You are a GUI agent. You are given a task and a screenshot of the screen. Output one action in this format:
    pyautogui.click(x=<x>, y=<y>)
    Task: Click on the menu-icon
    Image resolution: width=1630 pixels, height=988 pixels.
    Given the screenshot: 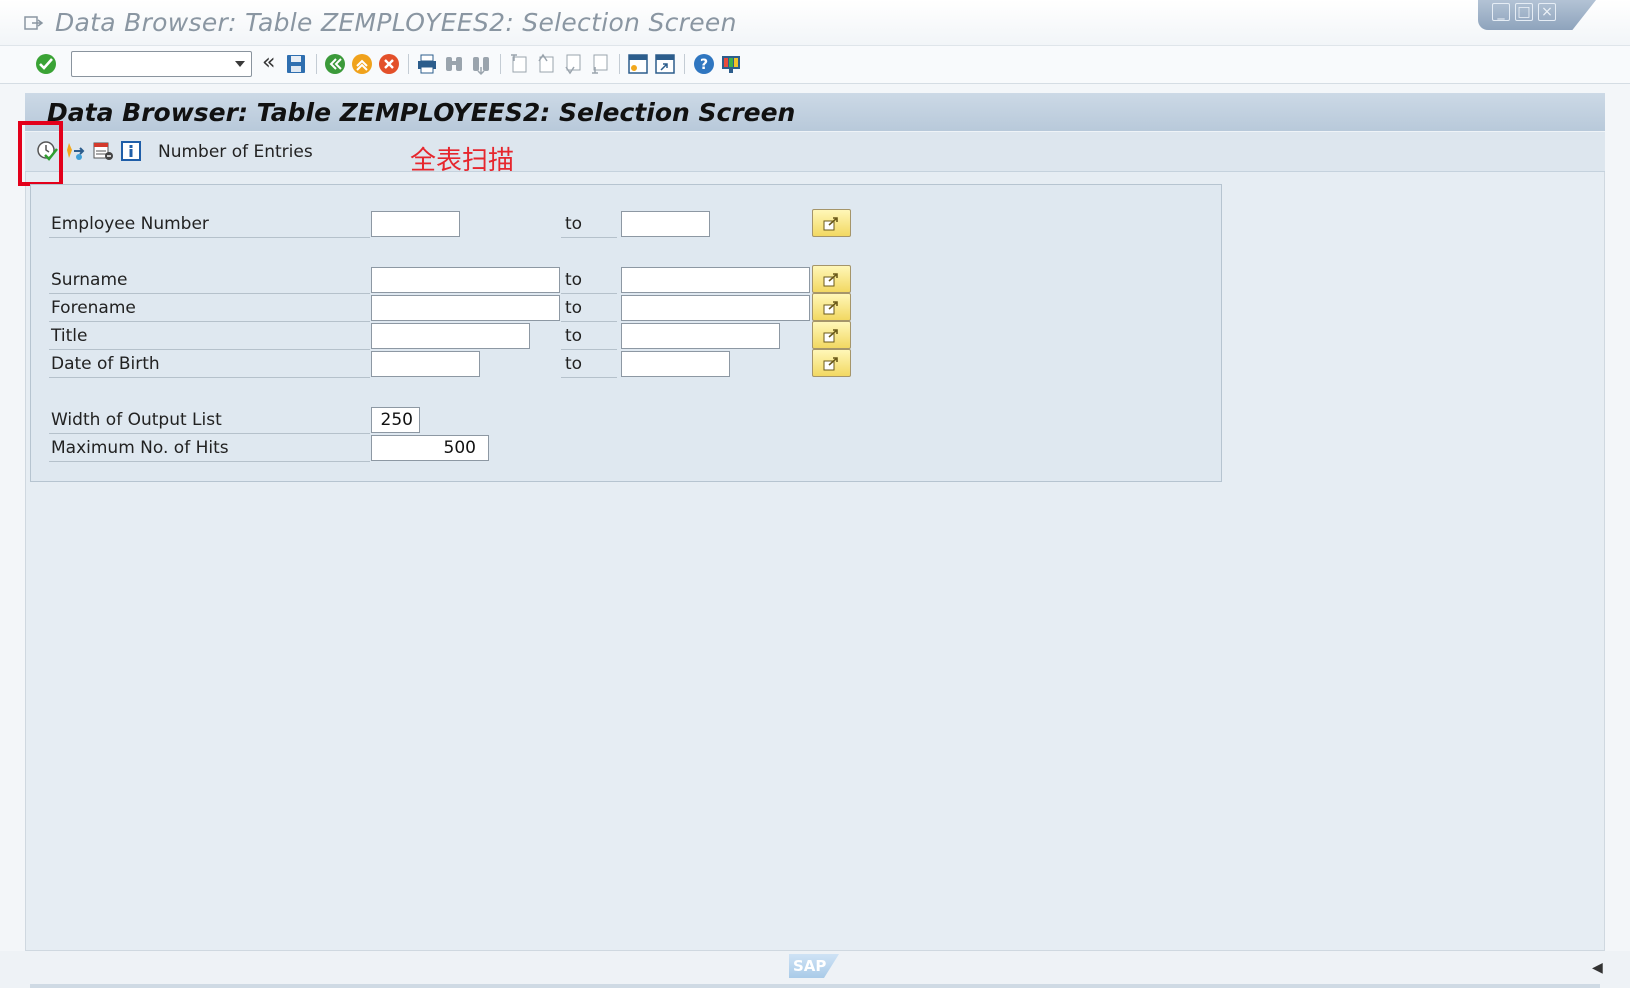 What is the action you would take?
    pyautogui.click(x=34, y=23)
    